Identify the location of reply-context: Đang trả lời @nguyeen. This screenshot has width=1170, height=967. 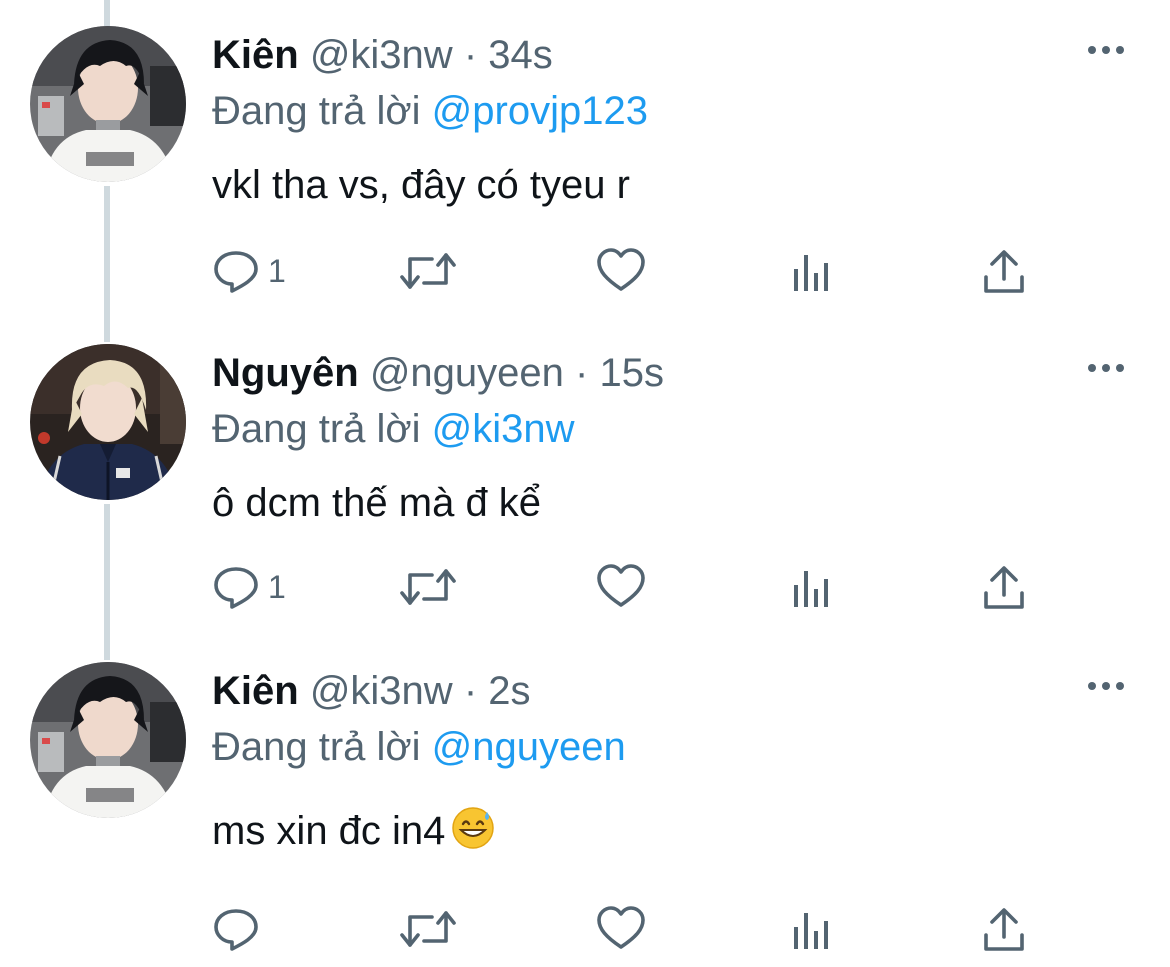
(419, 747).